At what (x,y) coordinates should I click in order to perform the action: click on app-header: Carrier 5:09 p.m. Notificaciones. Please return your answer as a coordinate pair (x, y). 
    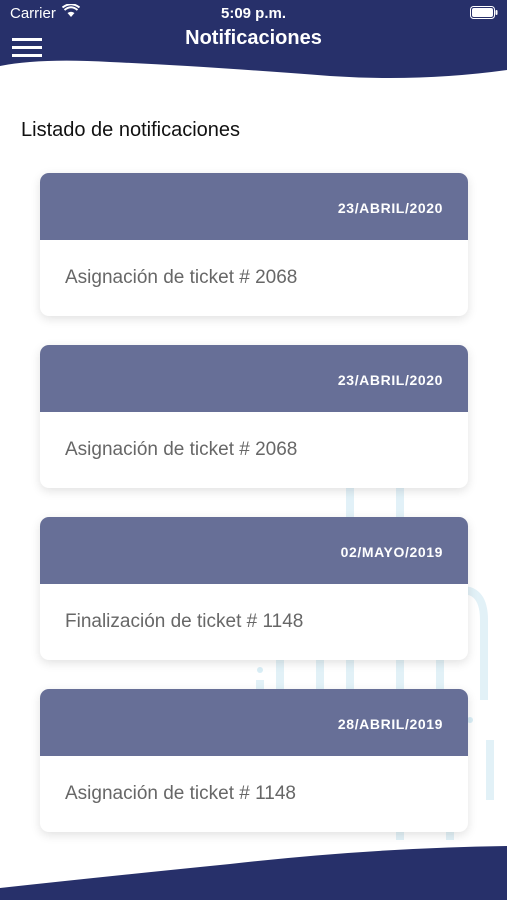
    Looking at the image, I should click on (253, 40).